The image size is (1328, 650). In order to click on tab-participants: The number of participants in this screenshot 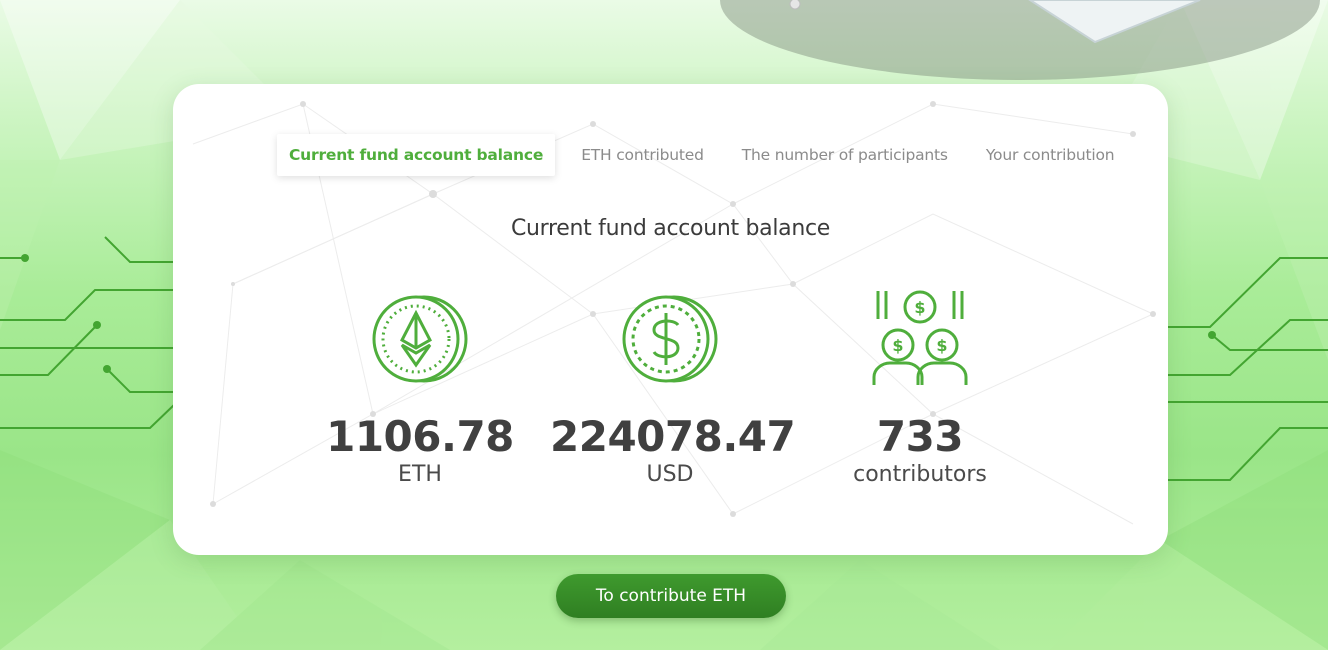, I will do `click(845, 155)`.